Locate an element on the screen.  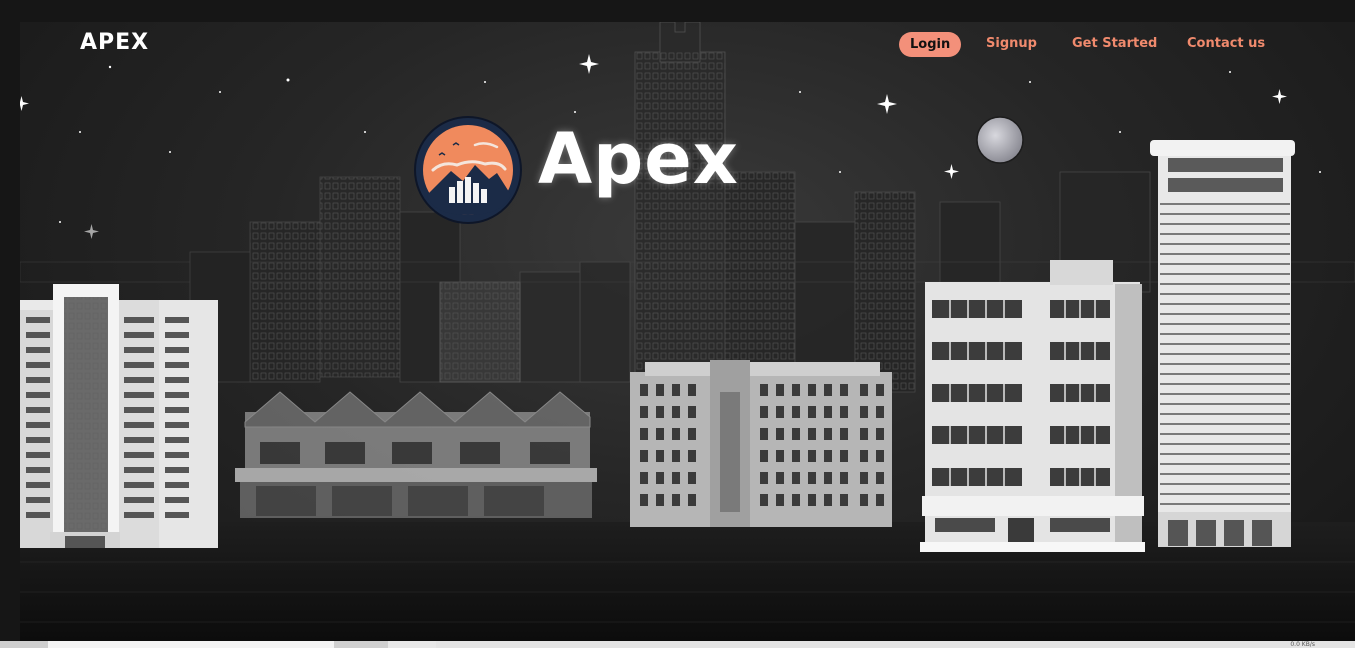
network-speed-text: 0.0 KB/s is located at coordinates (1302, 644).